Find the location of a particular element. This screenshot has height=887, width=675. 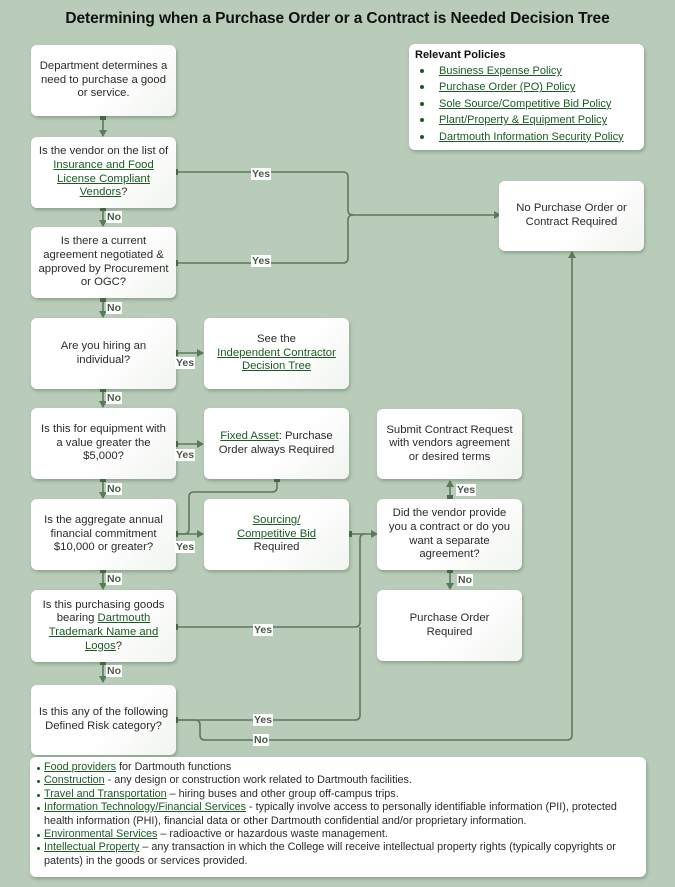

label-no-vendor-contract: No is located at coordinates (465, 580).